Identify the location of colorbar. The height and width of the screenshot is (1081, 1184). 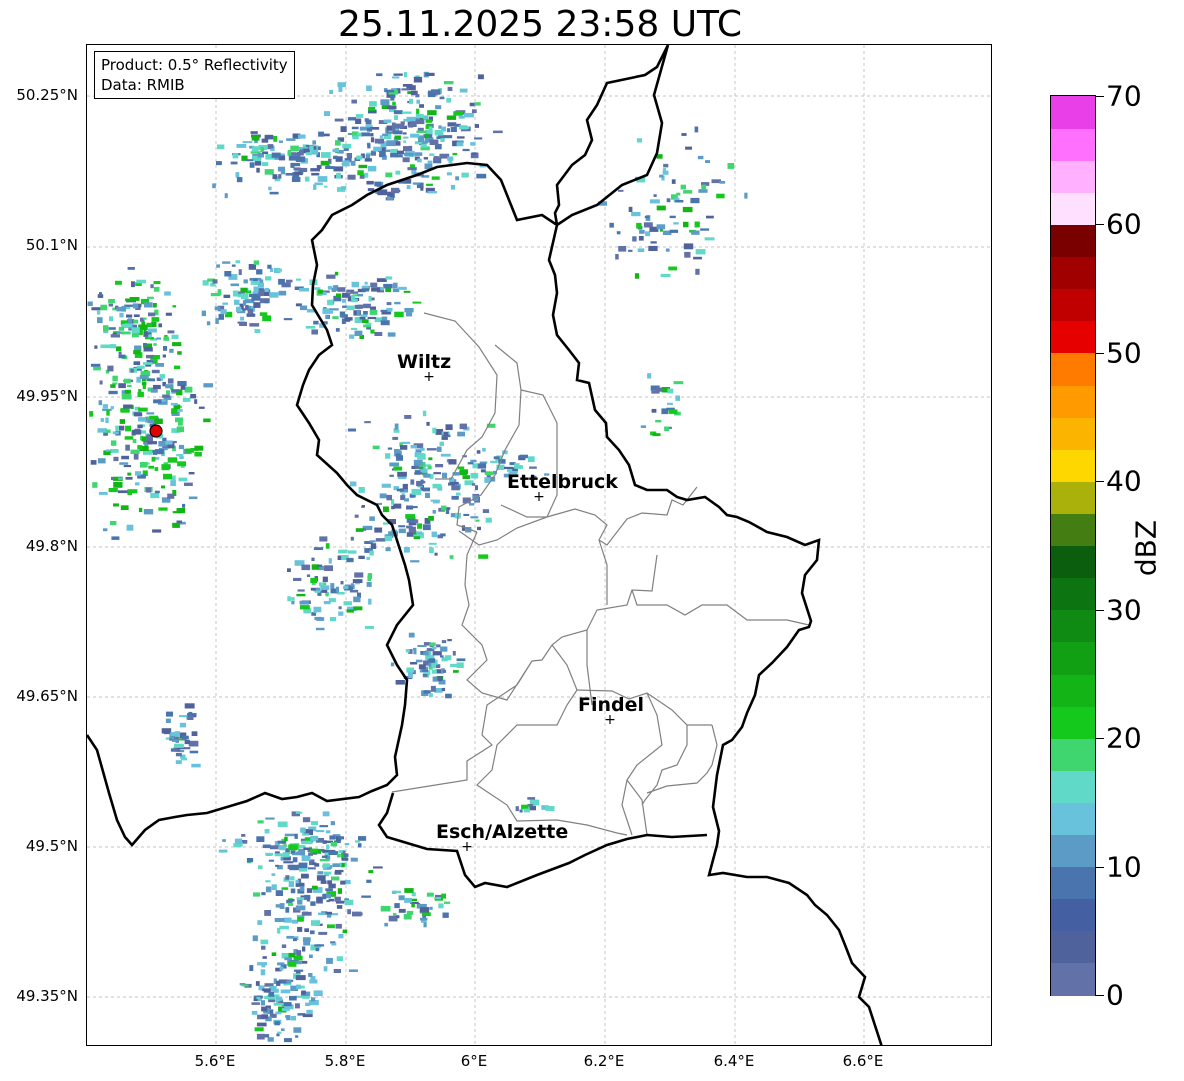
(1073, 545).